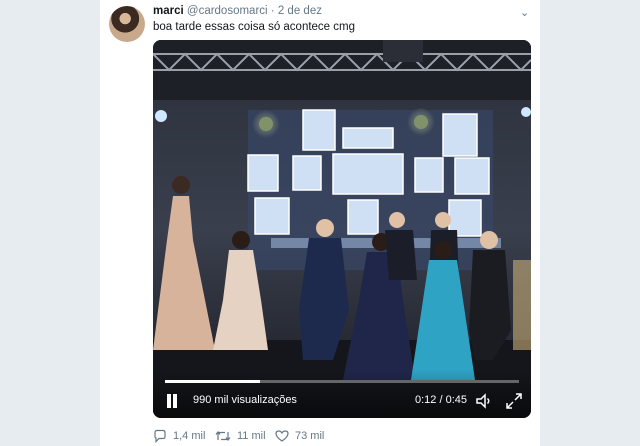 The image size is (640, 446). What do you see at coordinates (227, 11) in the screenshot?
I see `user-handle: @cardosomarci` at bounding box center [227, 11].